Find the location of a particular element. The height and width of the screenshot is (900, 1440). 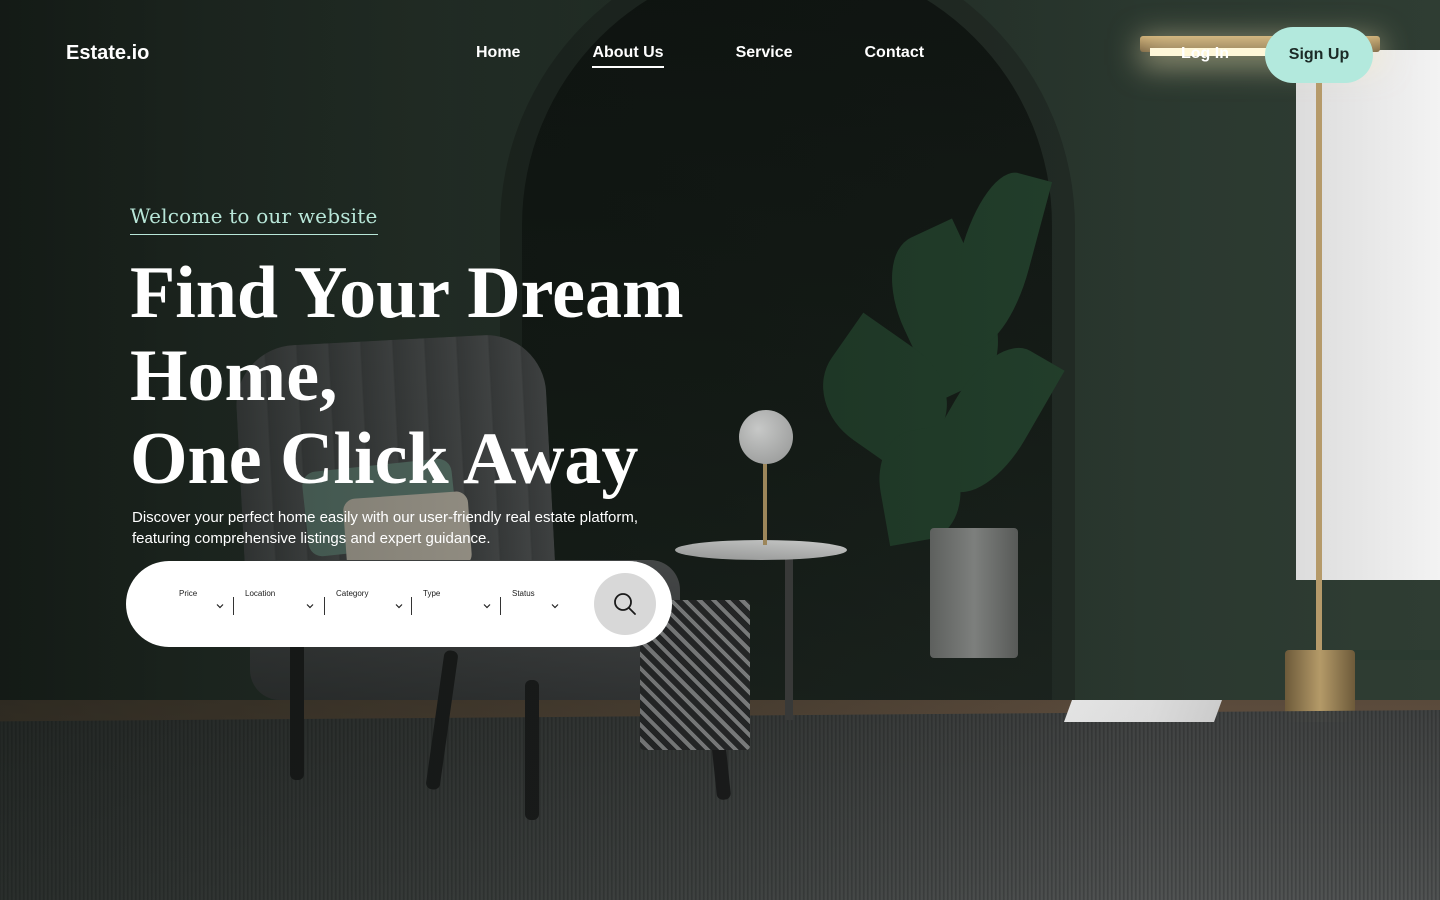

filter-label: Status is located at coordinates (523, 593).